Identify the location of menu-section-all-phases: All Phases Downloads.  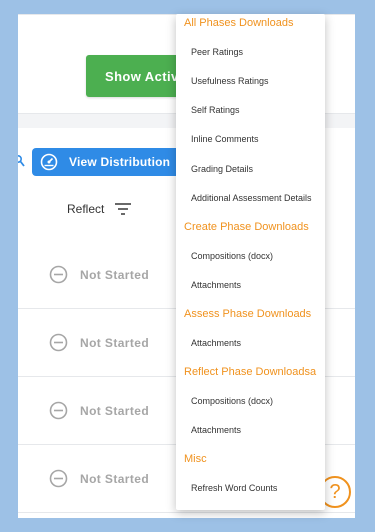
(239, 23).